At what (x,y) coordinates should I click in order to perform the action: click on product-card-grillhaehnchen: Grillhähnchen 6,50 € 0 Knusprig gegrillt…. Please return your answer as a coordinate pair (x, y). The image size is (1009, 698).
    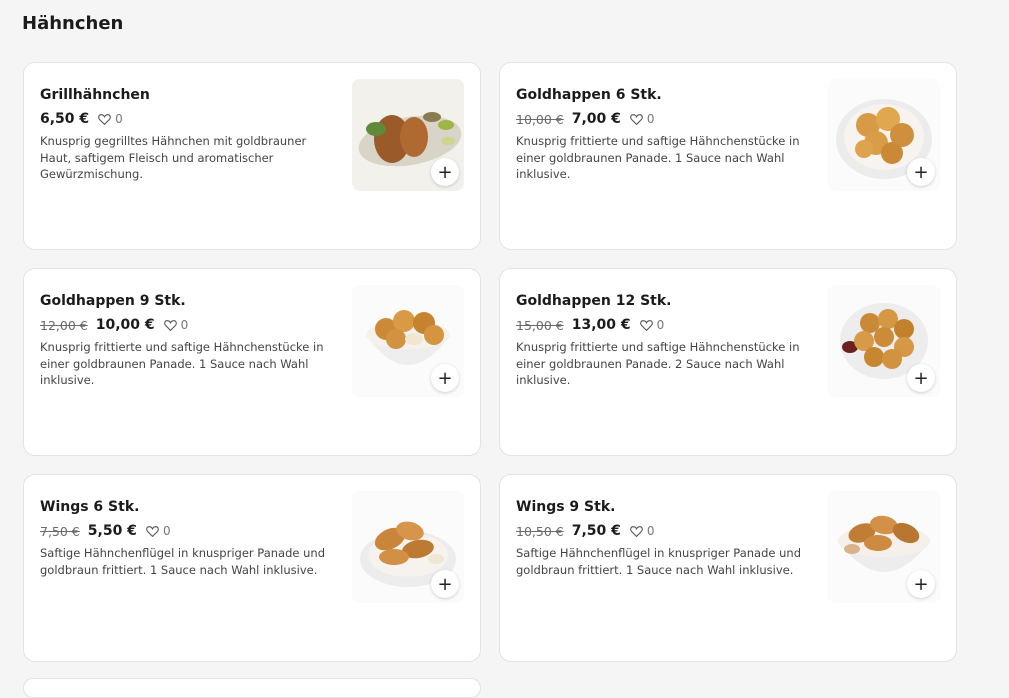
    Looking at the image, I should click on (252, 156).